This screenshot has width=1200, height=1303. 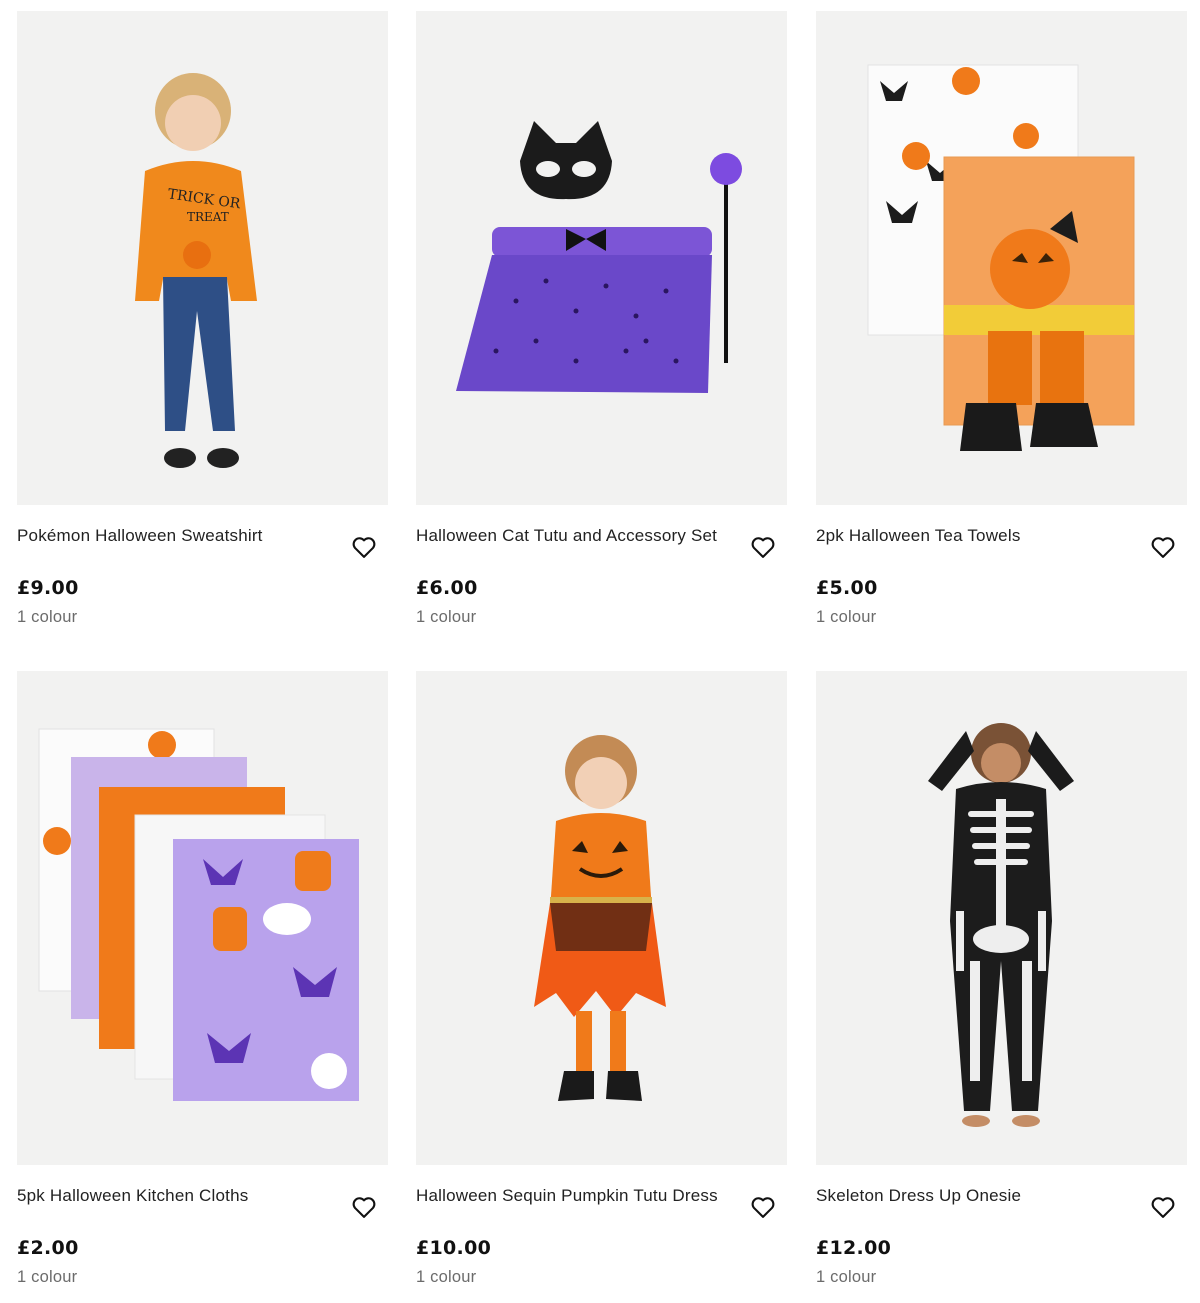 I want to click on skeleton-onesie-image, so click(x=1001, y=918).